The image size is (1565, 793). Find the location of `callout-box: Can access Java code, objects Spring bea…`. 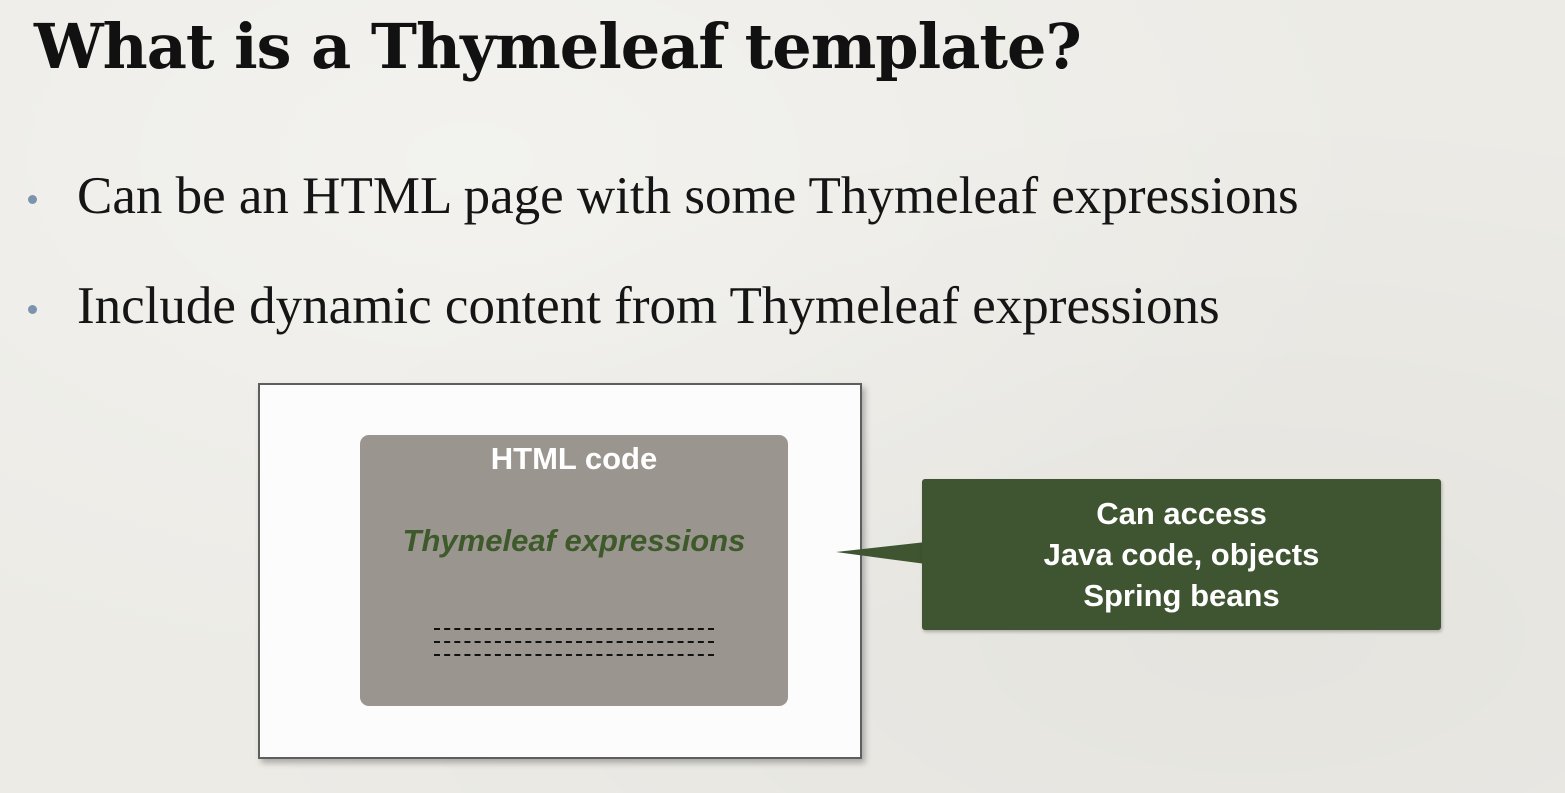

callout-box: Can access Java code, objects Spring bea… is located at coordinates (1181, 554).